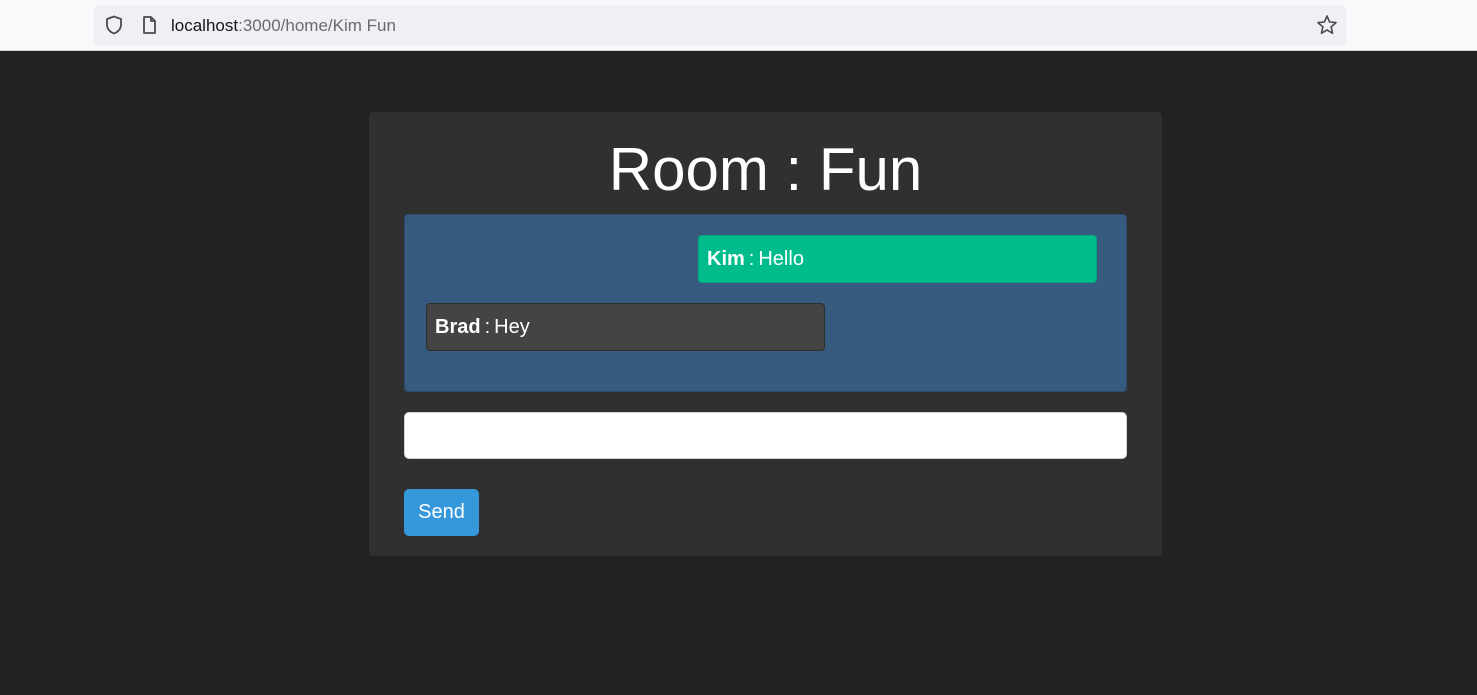 This screenshot has height=695, width=1477. I want to click on message-text: Hey, so click(512, 326).